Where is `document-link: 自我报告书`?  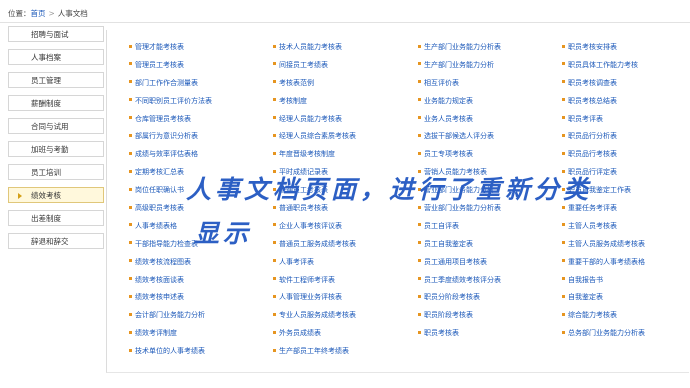 document-link: 自我报告书 is located at coordinates (626, 284).